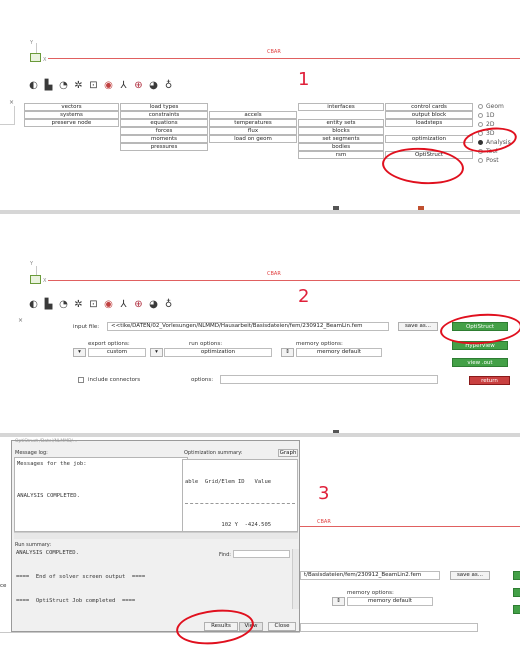 The image size is (520, 648). I want to click on radio-1d: 1D, so click(486, 115).